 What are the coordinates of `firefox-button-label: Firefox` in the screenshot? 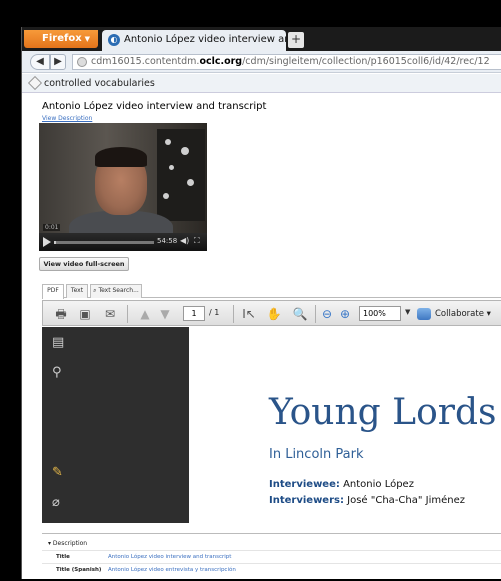 It's located at (62, 38).